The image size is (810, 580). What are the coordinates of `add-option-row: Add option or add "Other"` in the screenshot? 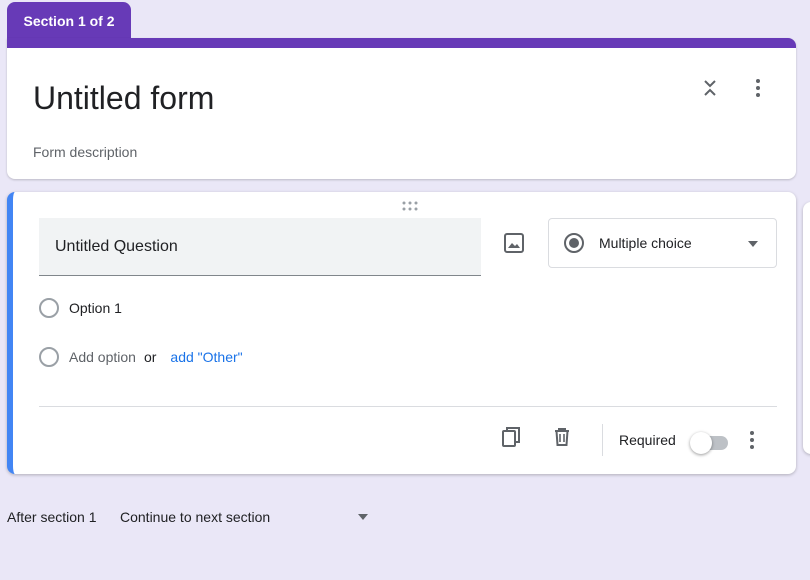 It's located at (141, 357).